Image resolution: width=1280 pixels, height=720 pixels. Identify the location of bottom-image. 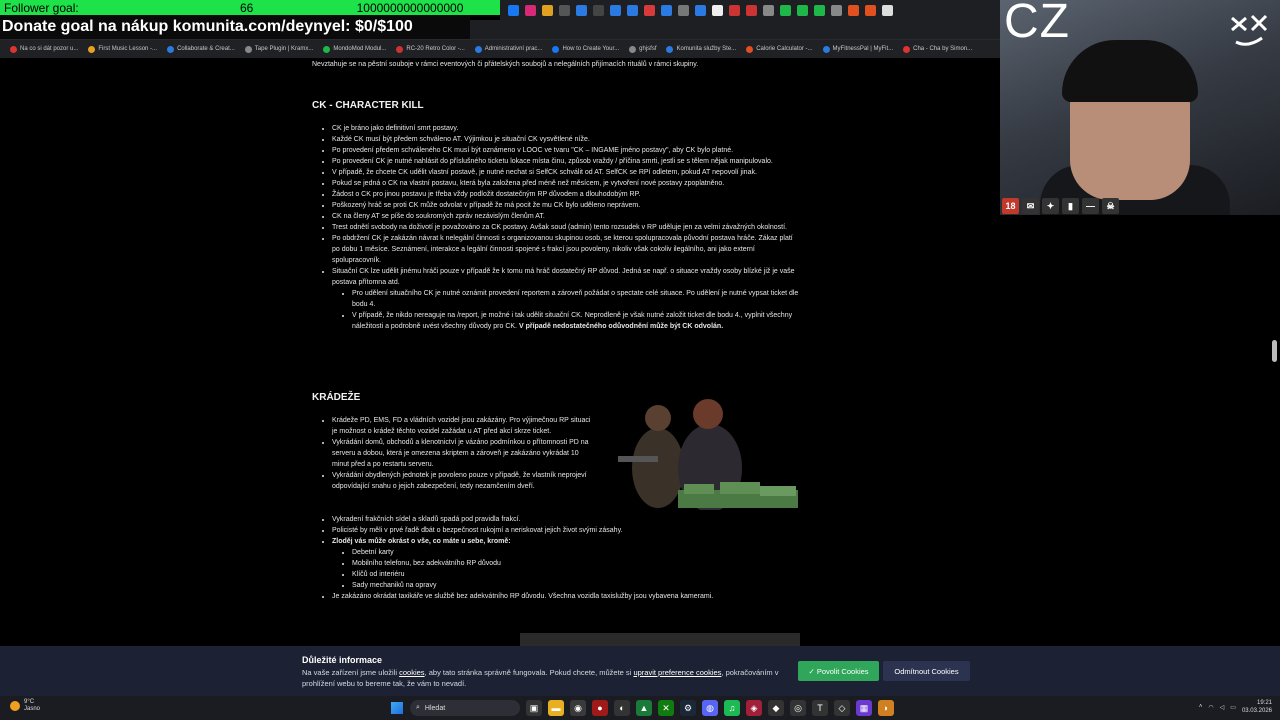
(660, 639).